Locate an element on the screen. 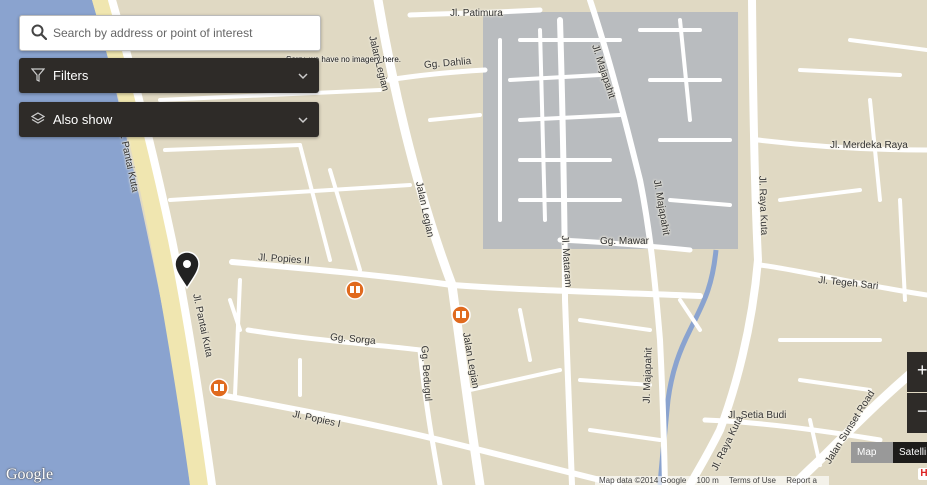 The height and width of the screenshot is (485, 927). no-imagery-area is located at coordinates (610, 130).